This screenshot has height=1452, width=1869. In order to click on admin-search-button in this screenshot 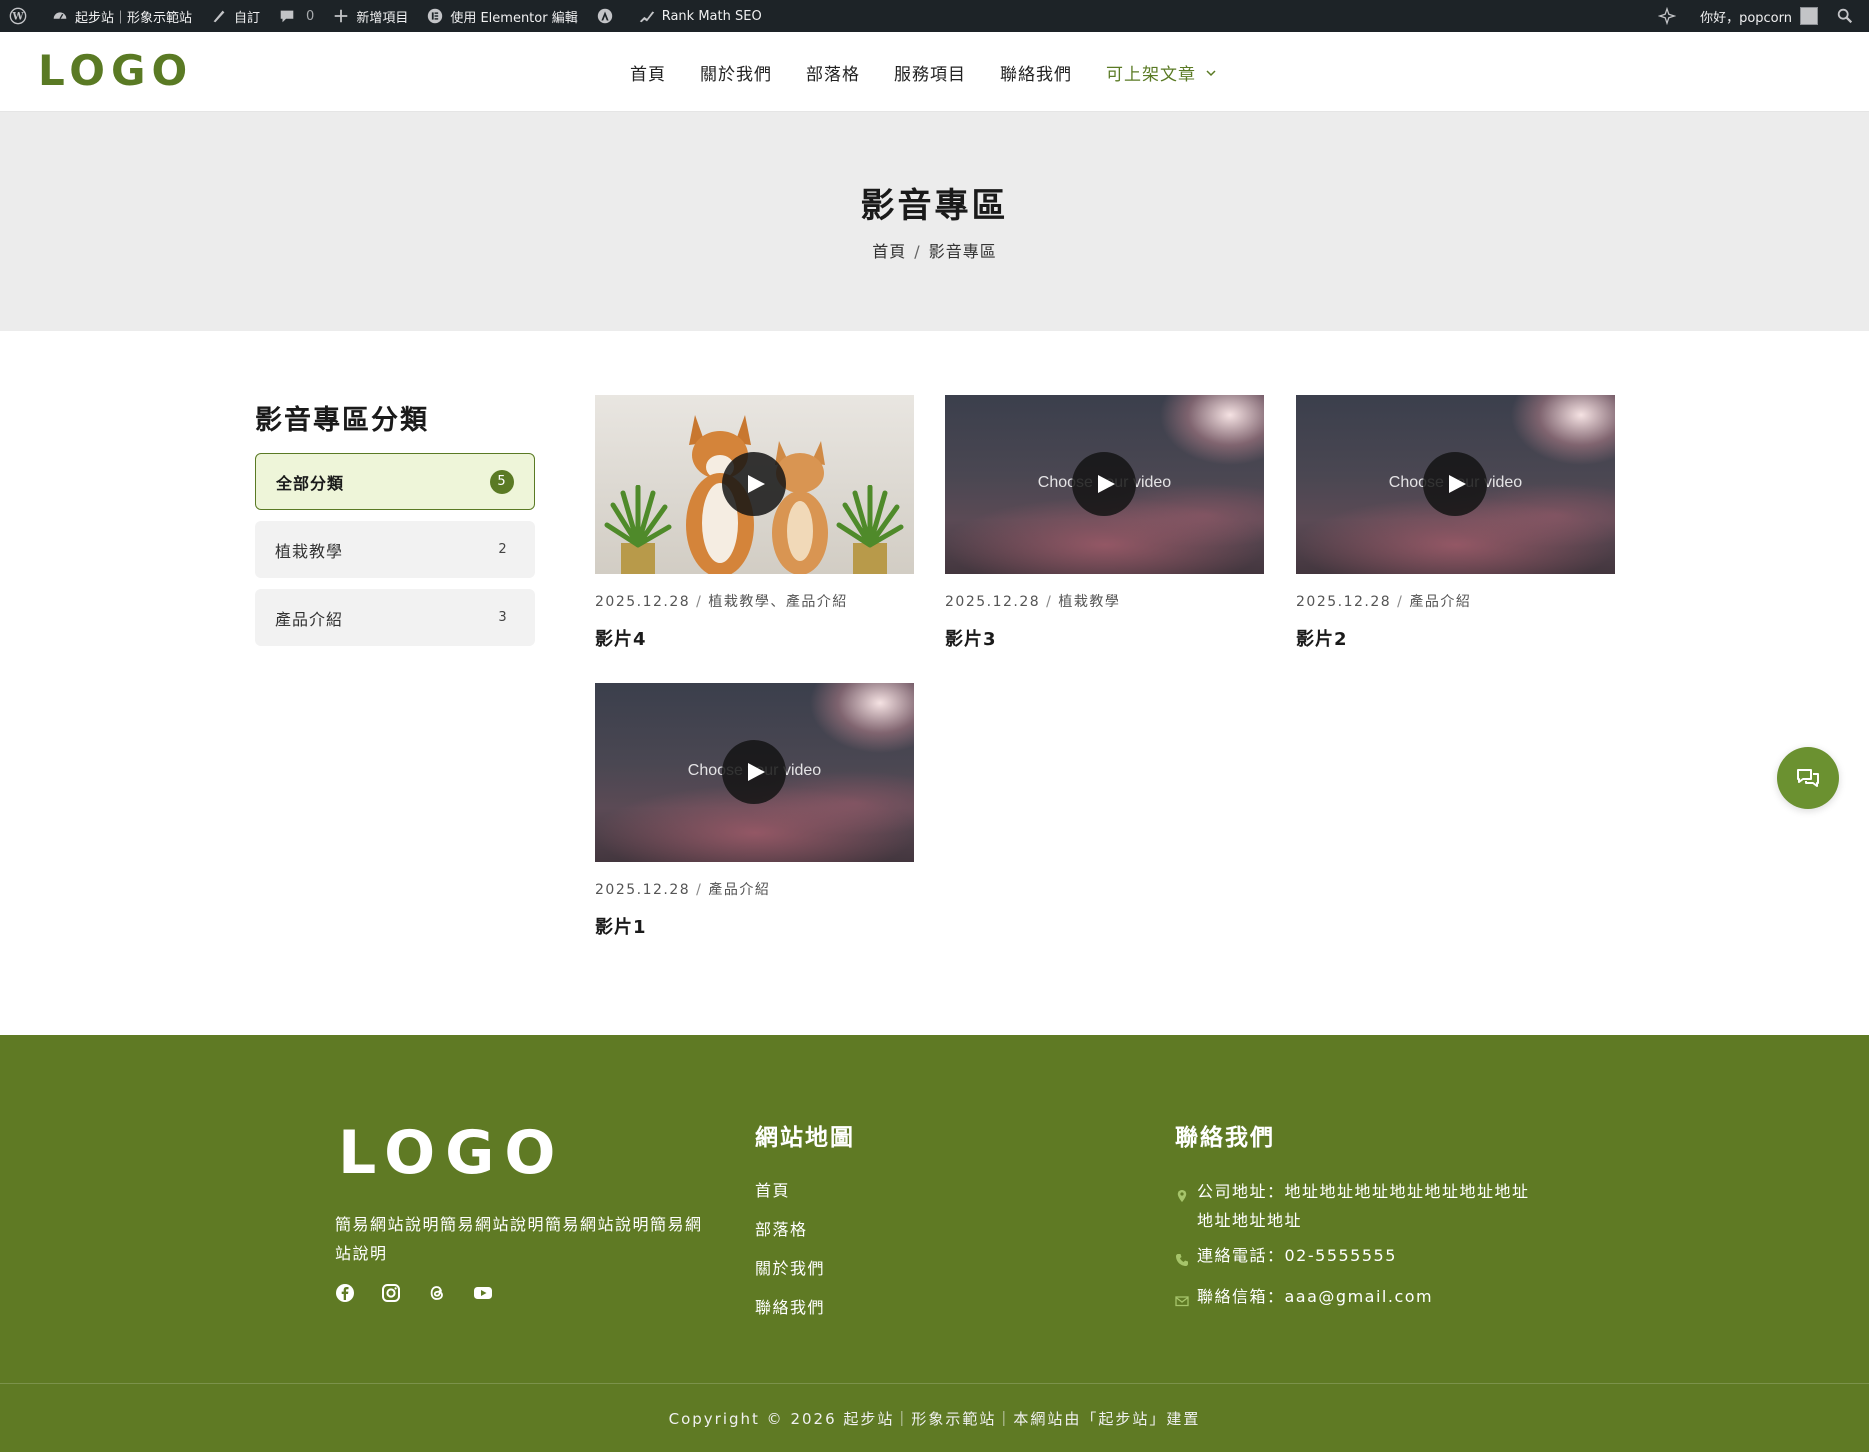, I will do `click(1848, 16)`.